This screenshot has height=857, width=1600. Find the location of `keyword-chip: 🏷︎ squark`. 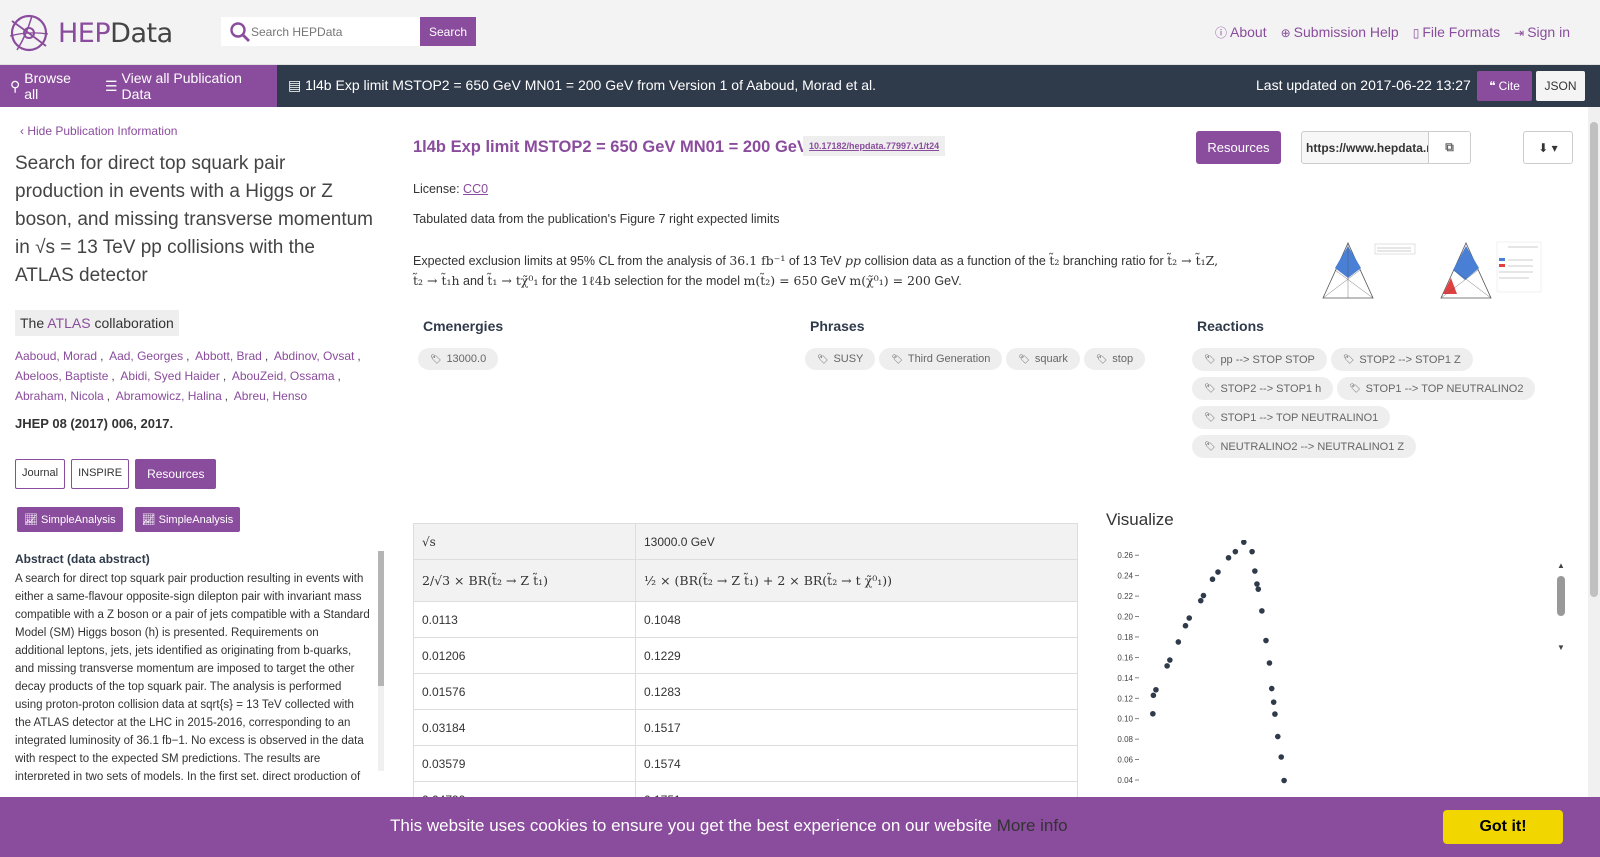

keyword-chip: 🏷︎ squark is located at coordinates (1043, 359).